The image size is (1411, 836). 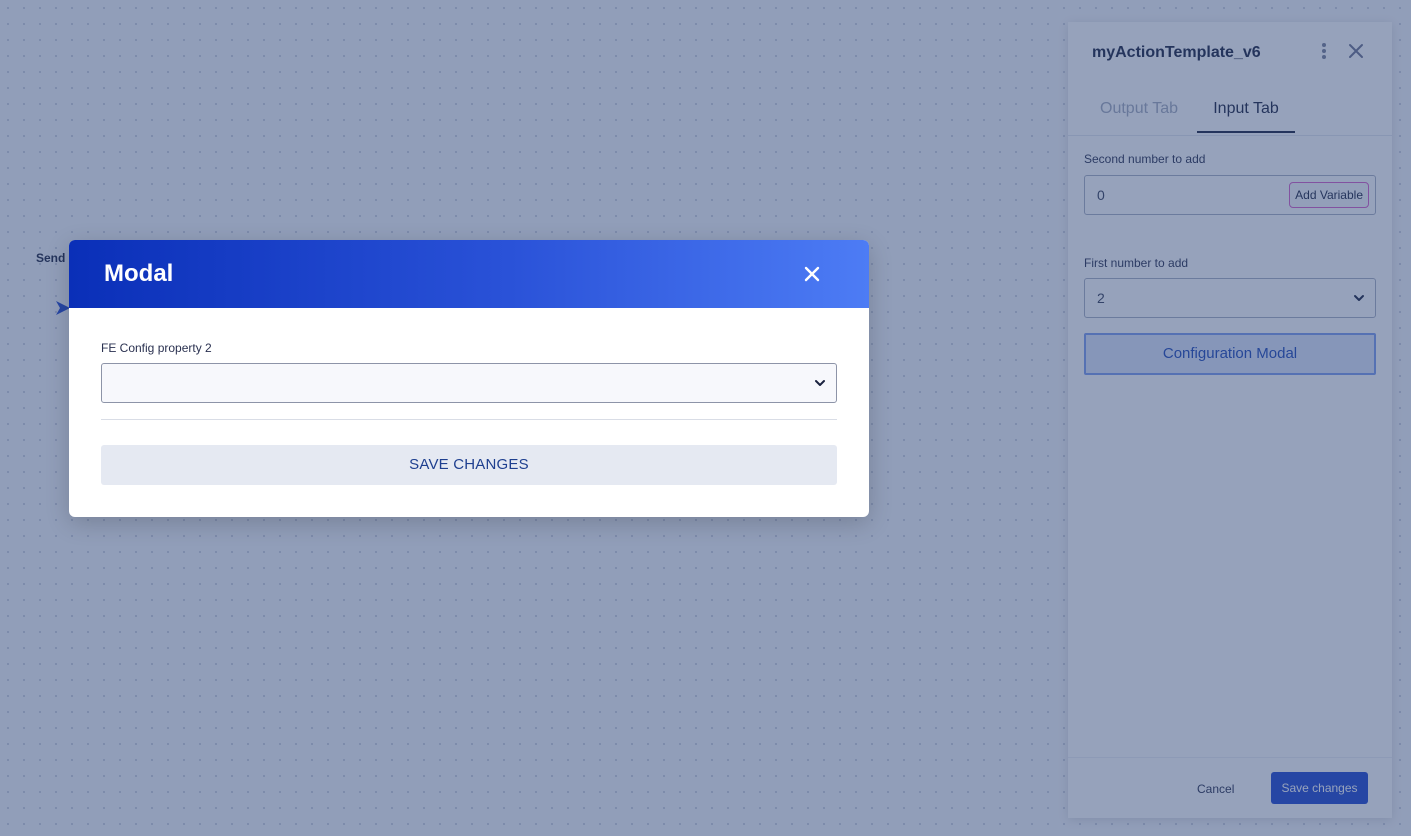 What do you see at coordinates (469, 419) in the screenshot?
I see `modal-divider` at bounding box center [469, 419].